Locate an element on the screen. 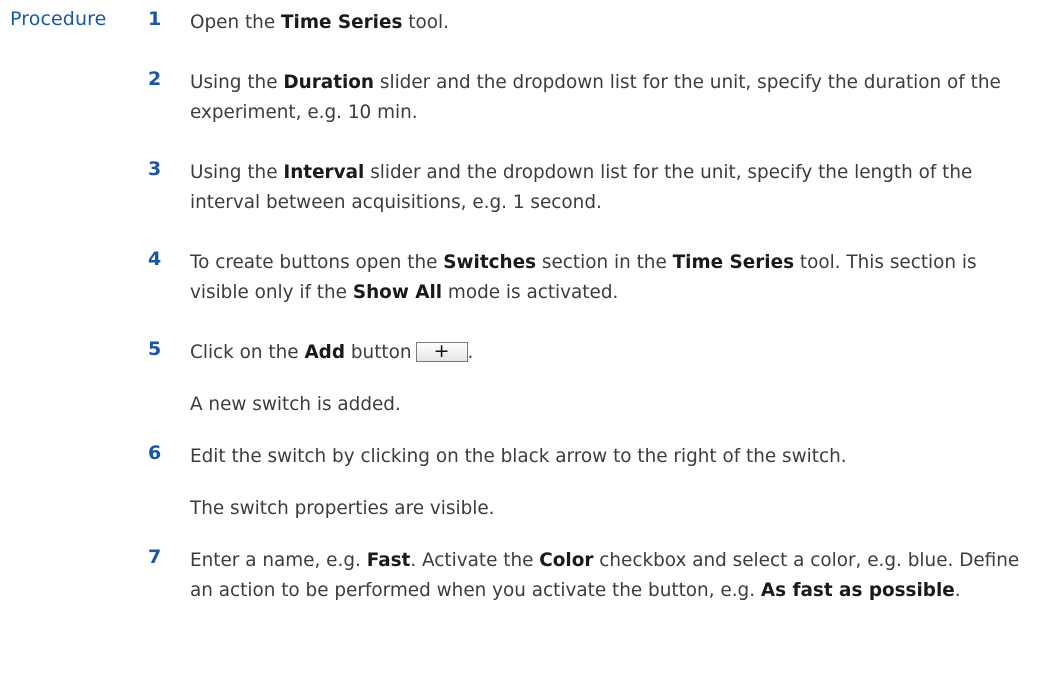 The image size is (1040, 684). step-number: 7 is located at coordinates (155, 557).